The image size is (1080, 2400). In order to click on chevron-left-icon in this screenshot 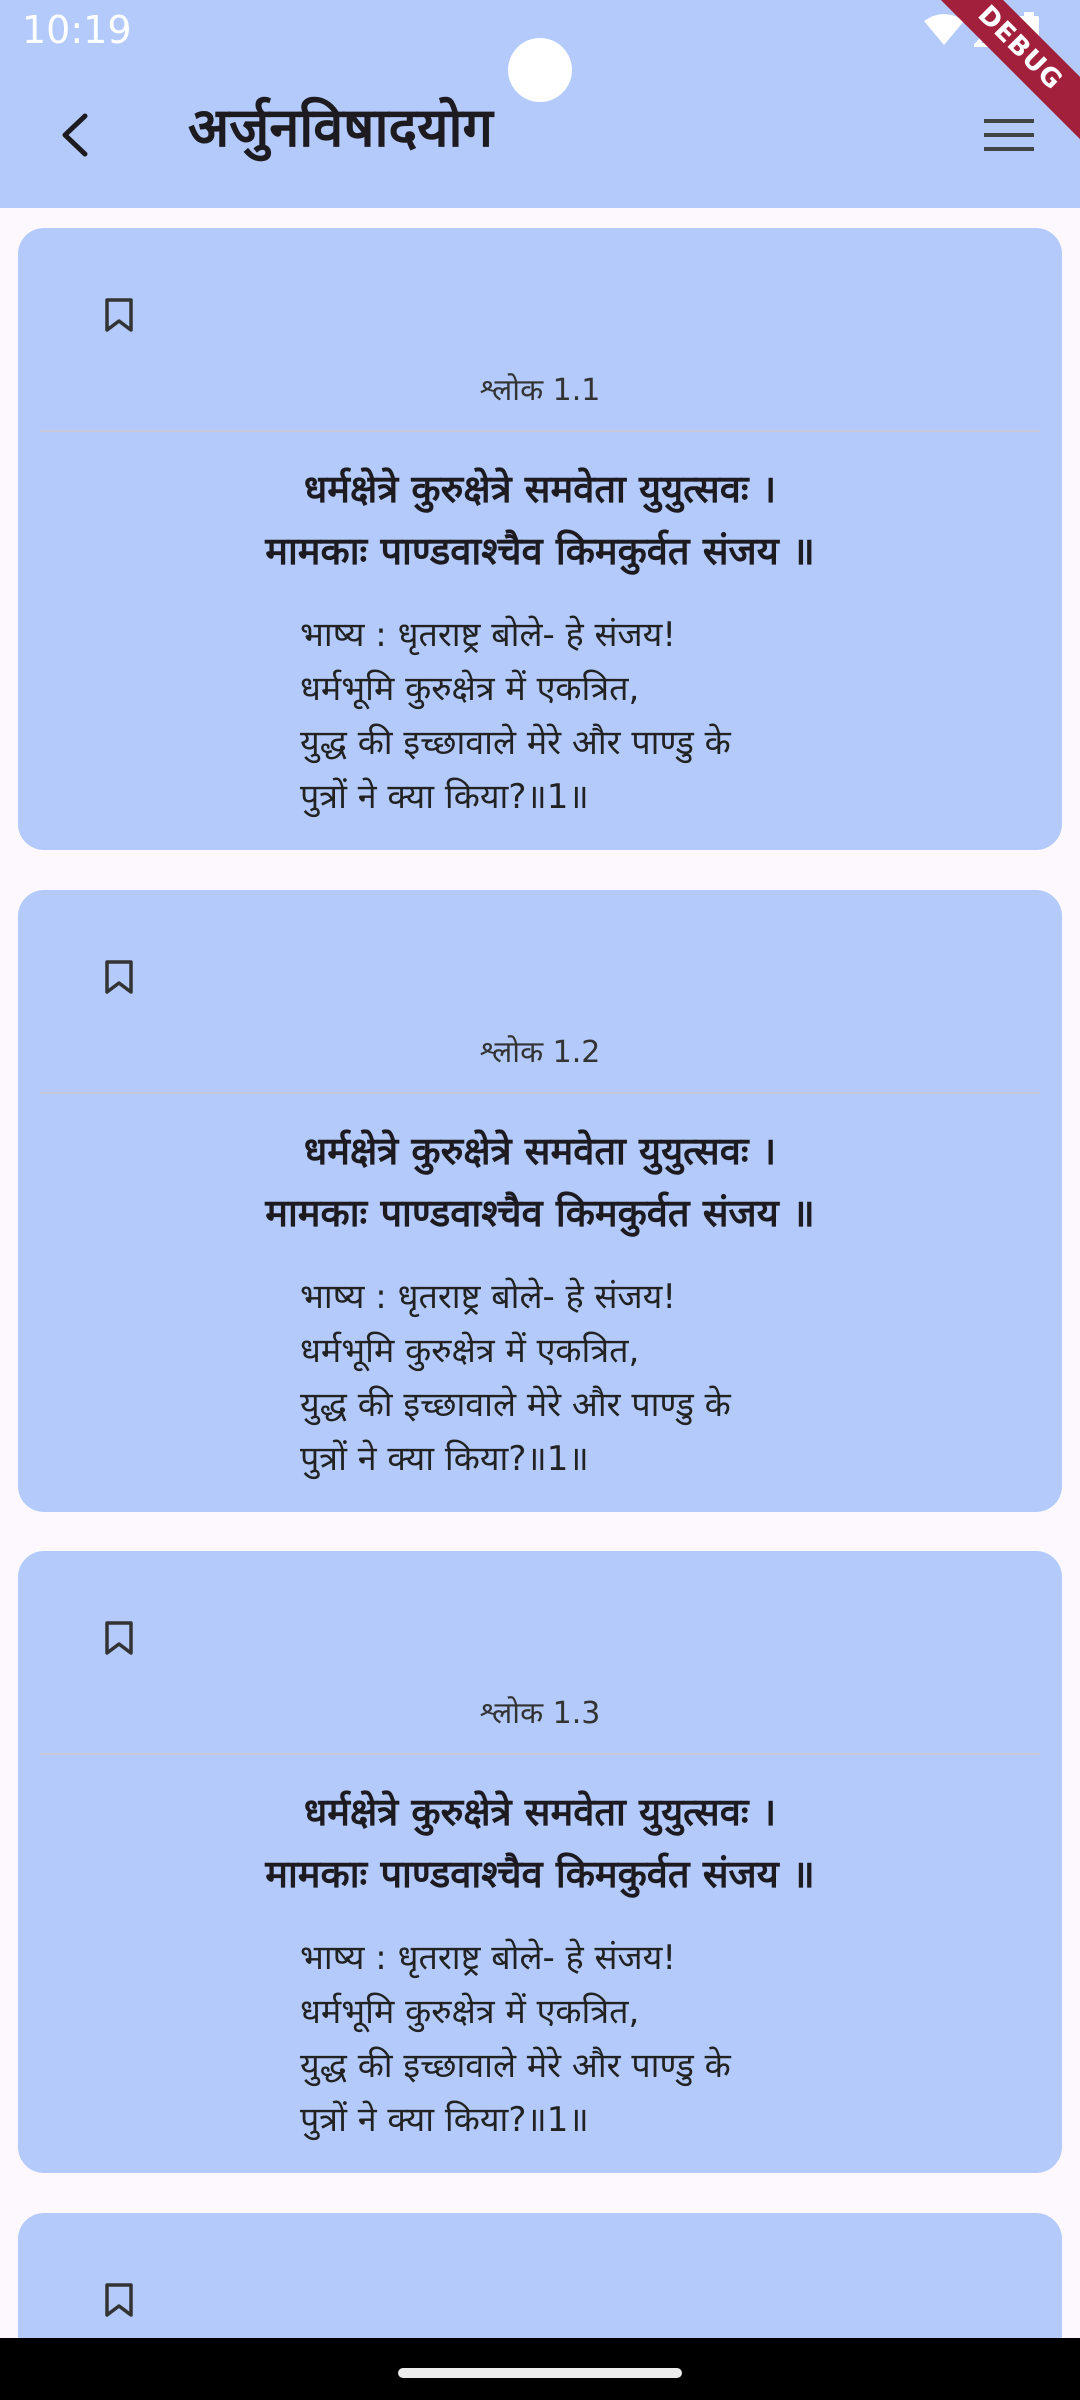, I will do `click(75, 135)`.